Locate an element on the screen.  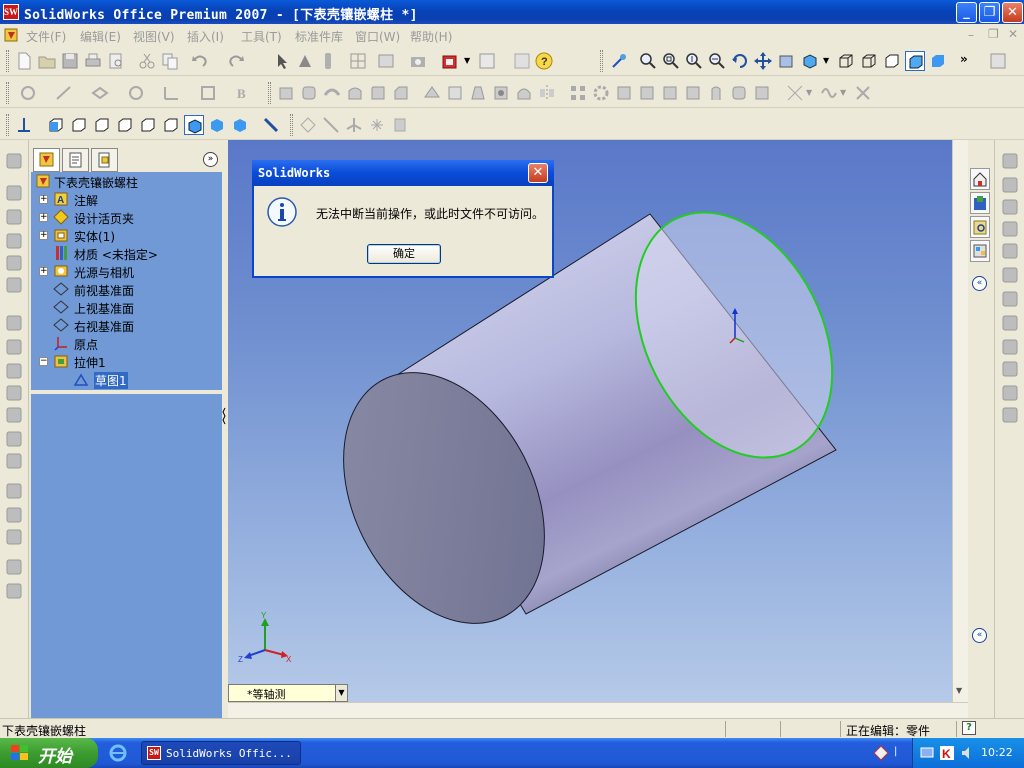
shaded-button is located at coordinates (938, 61).